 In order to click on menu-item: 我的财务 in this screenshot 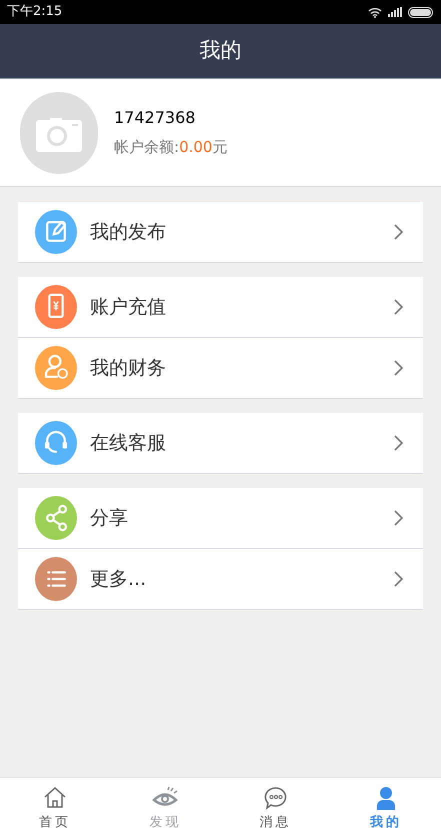, I will do `click(220, 368)`.